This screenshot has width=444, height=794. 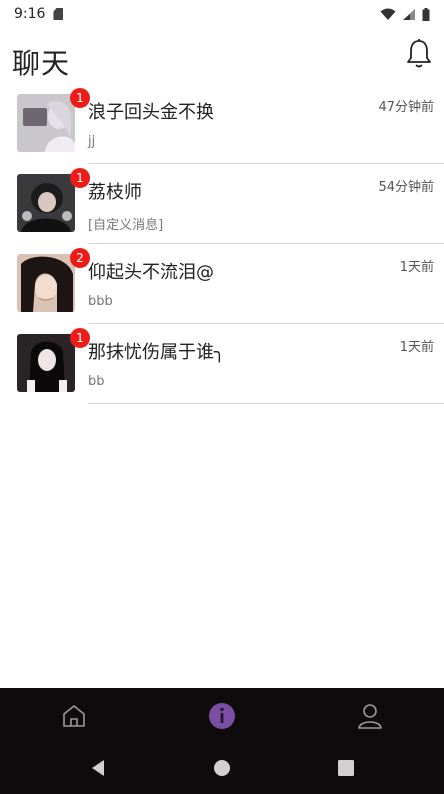 What do you see at coordinates (222, 129) in the screenshot?
I see `chat-item: 1 浪子回头金不换 47分钟前 jj` at bounding box center [222, 129].